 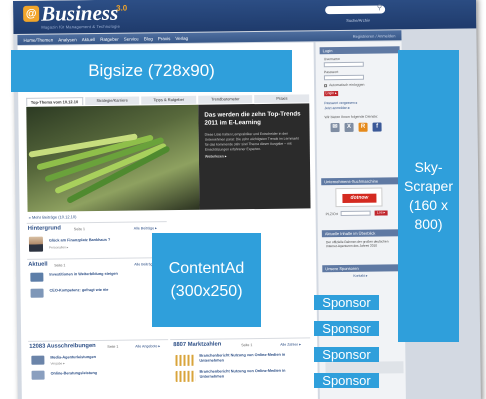 What do you see at coordinates (358, 20) in the screenshot?
I see `search-archive-link: Suche/Archiv` at bounding box center [358, 20].